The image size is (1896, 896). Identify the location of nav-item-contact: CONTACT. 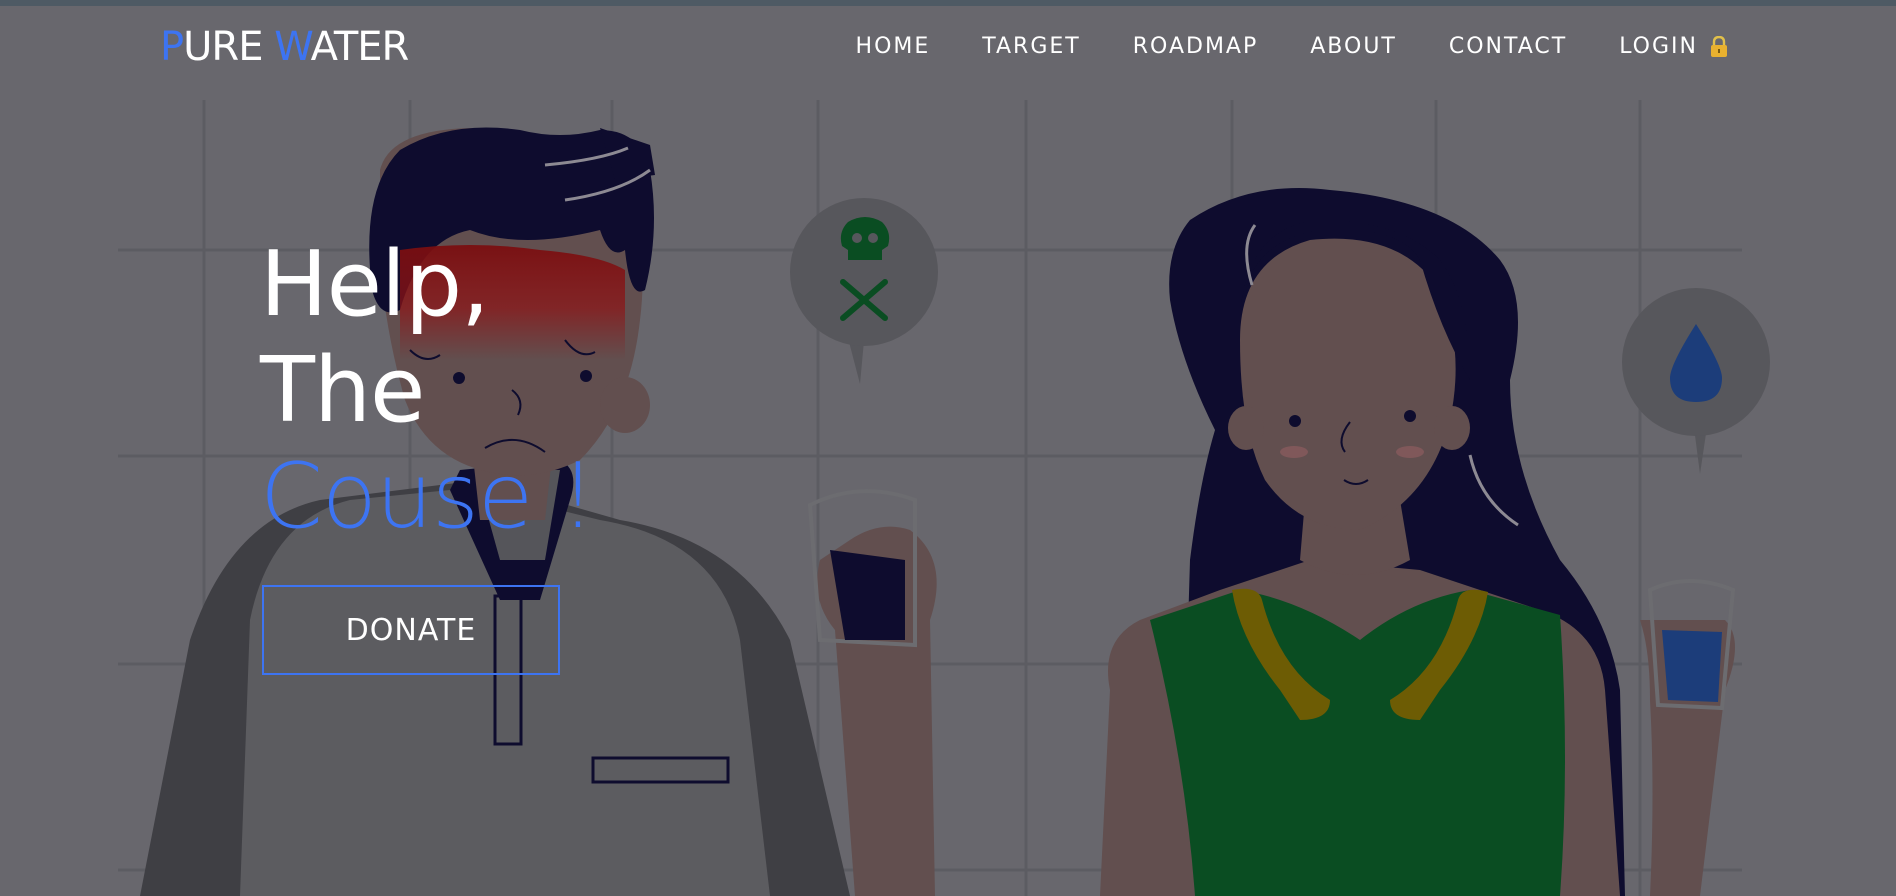
(1508, 47).